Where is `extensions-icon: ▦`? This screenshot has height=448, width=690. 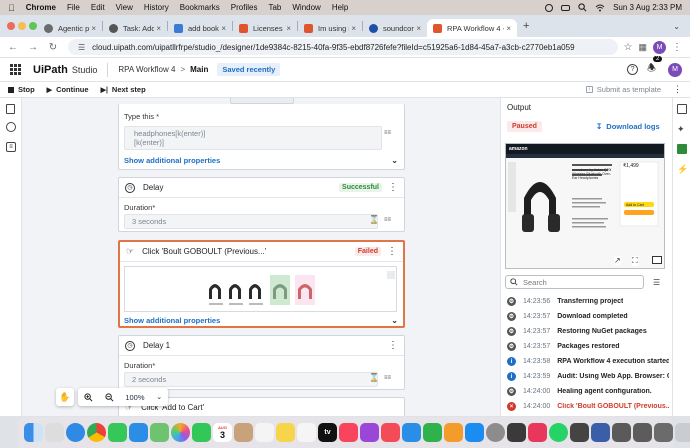
extensions-icon: ▦ is located at coordinates (642, 47).